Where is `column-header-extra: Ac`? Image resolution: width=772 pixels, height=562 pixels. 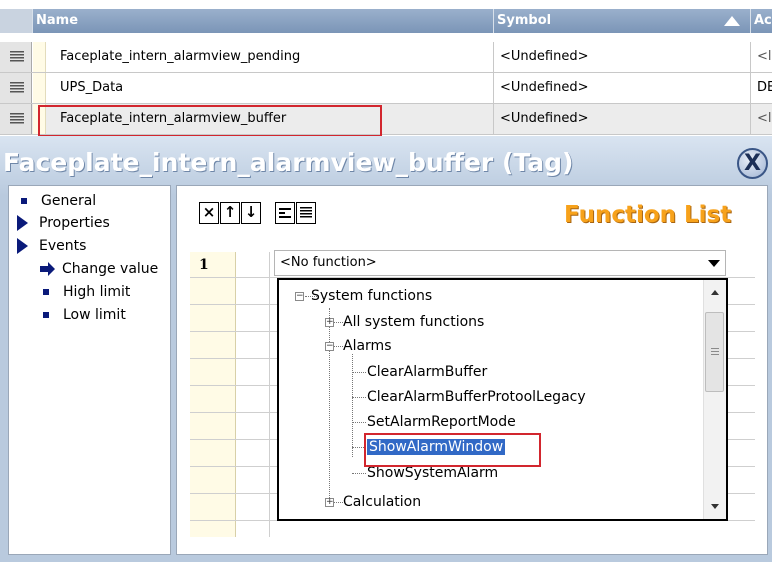
column-header-extra: Ac is located at coordinates (761, 21).